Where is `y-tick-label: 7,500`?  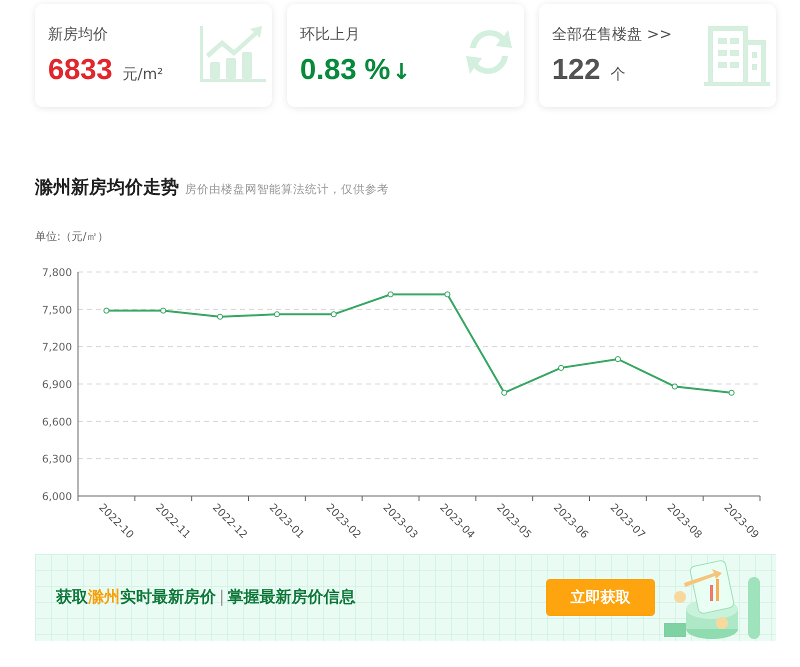 y-tick-label: 7,500 is located at coordinates (57, 310).